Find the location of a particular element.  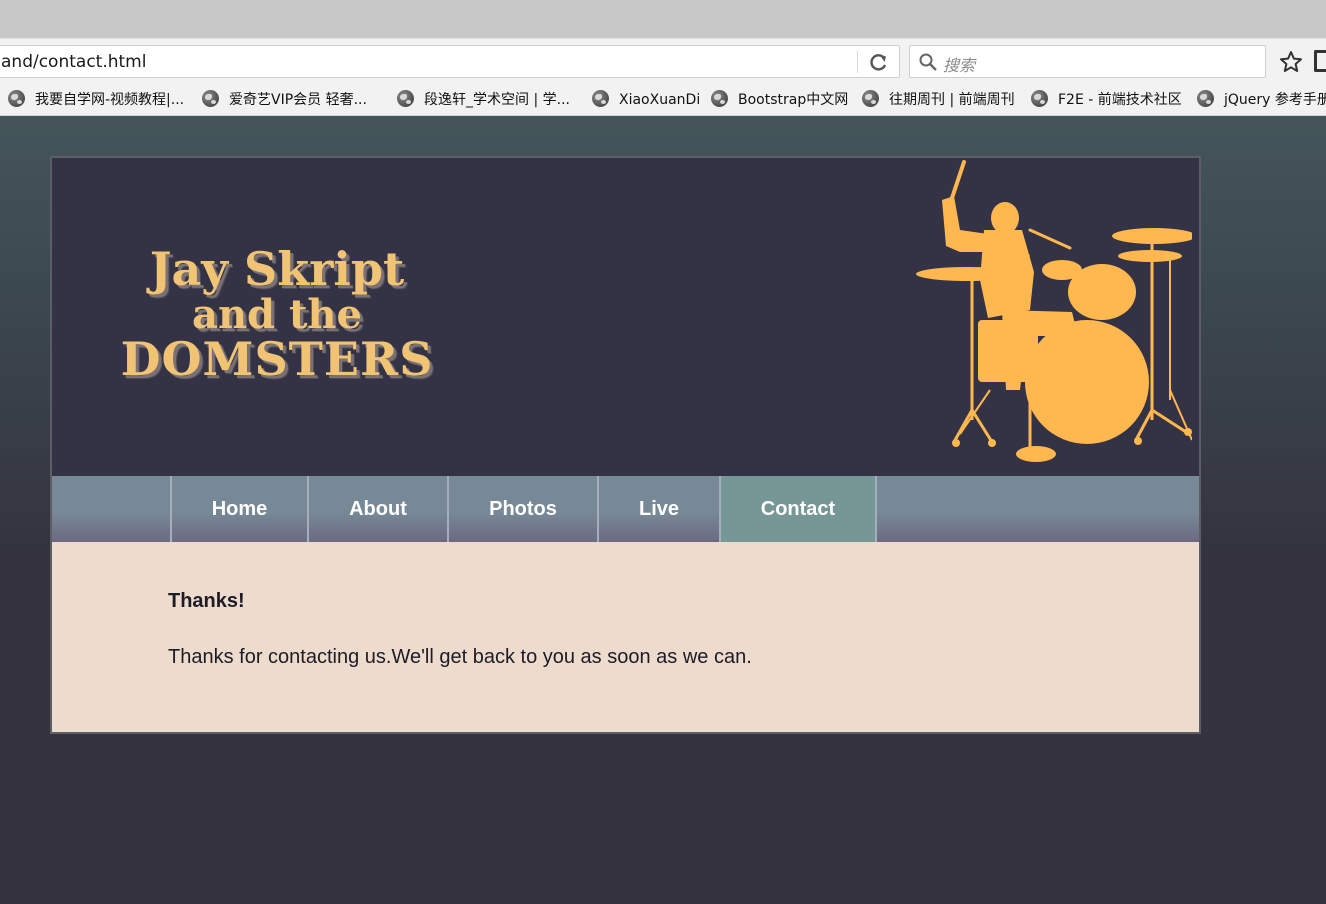

bookmark-item: F2E - 前端技术社区 is located at coordinates (1106, 100).